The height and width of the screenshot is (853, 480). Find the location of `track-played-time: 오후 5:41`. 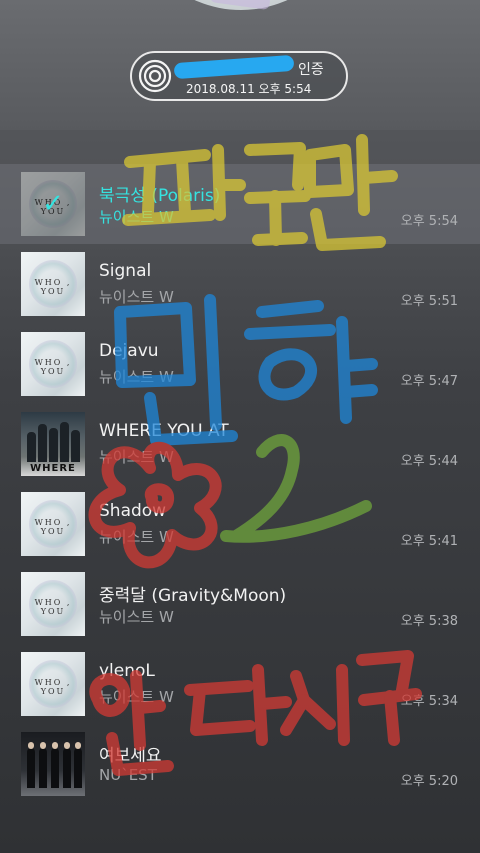

track-played-time: 오후 5:41 is located at coordinates (429, 541).